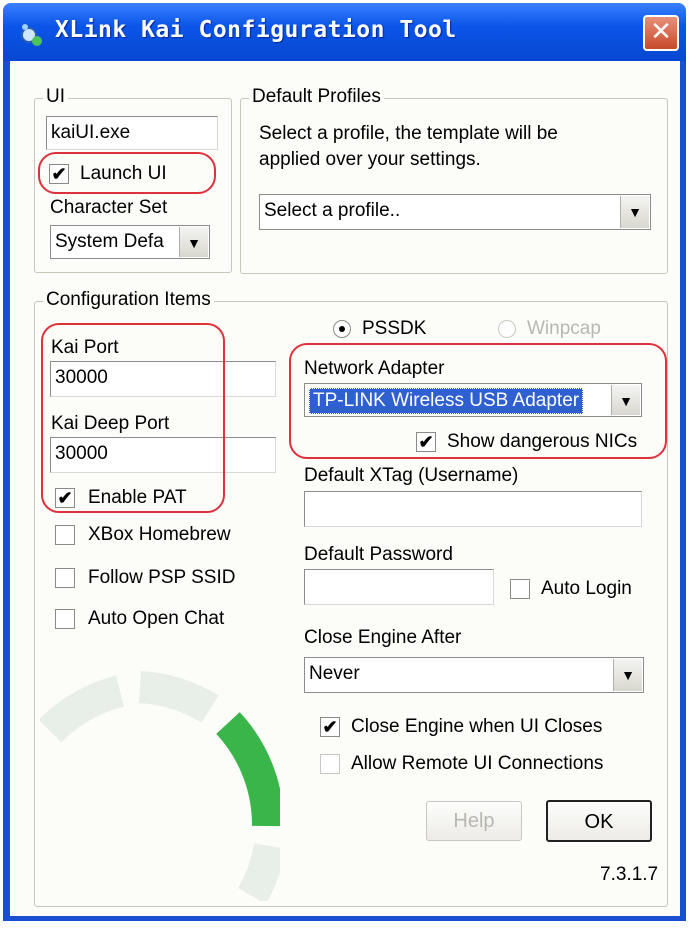 This screenshot has height=929, width=693. Describe the element at coordinates (65, 498) in the screenshot. I see `enable-pat-checkbox: ✔` at that location.